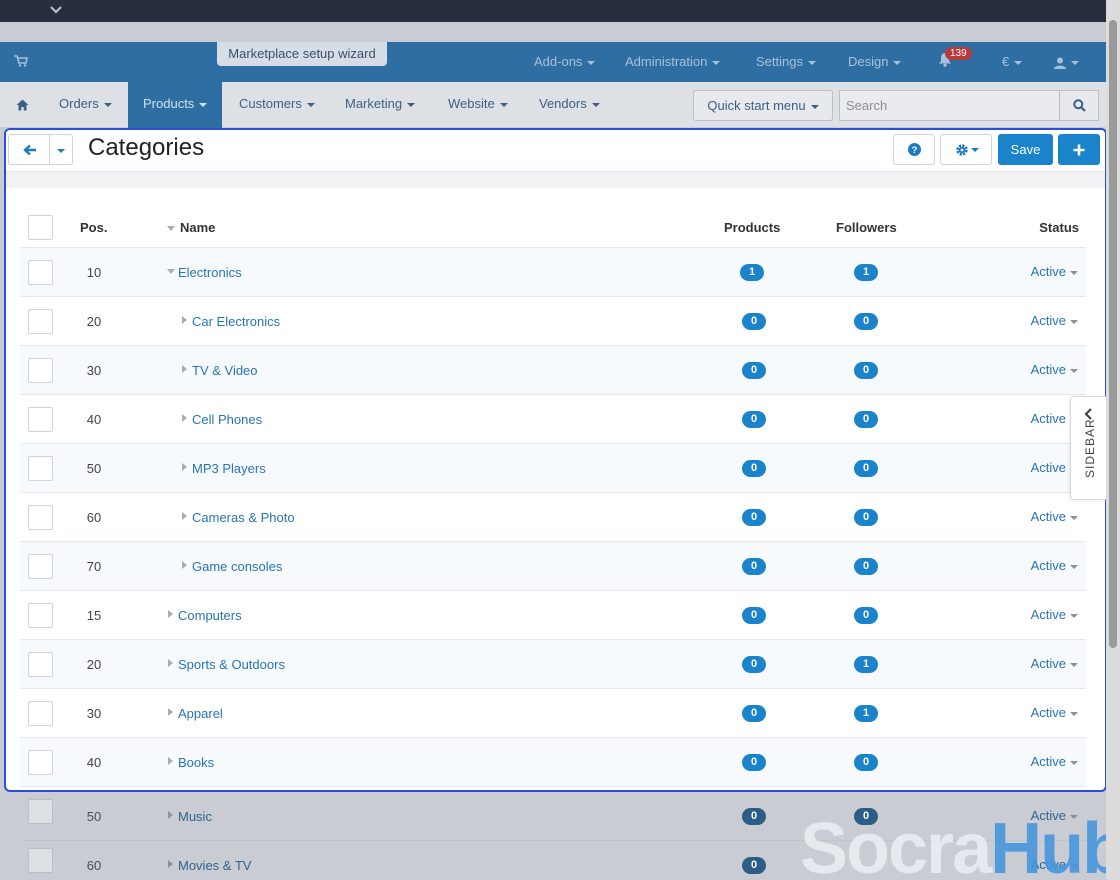  Describe the element at coordinates (1079, 105) in the screenshot. I see `search-button` at that location.